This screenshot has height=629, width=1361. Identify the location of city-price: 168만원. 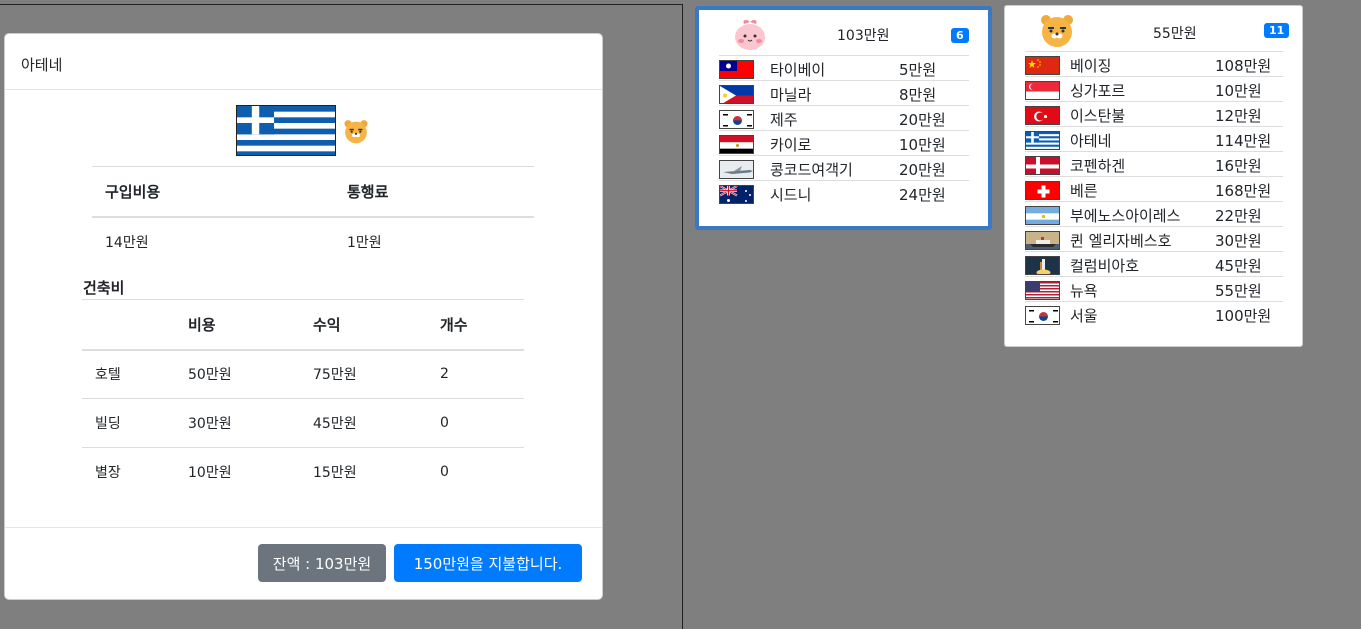
(1243, 191).